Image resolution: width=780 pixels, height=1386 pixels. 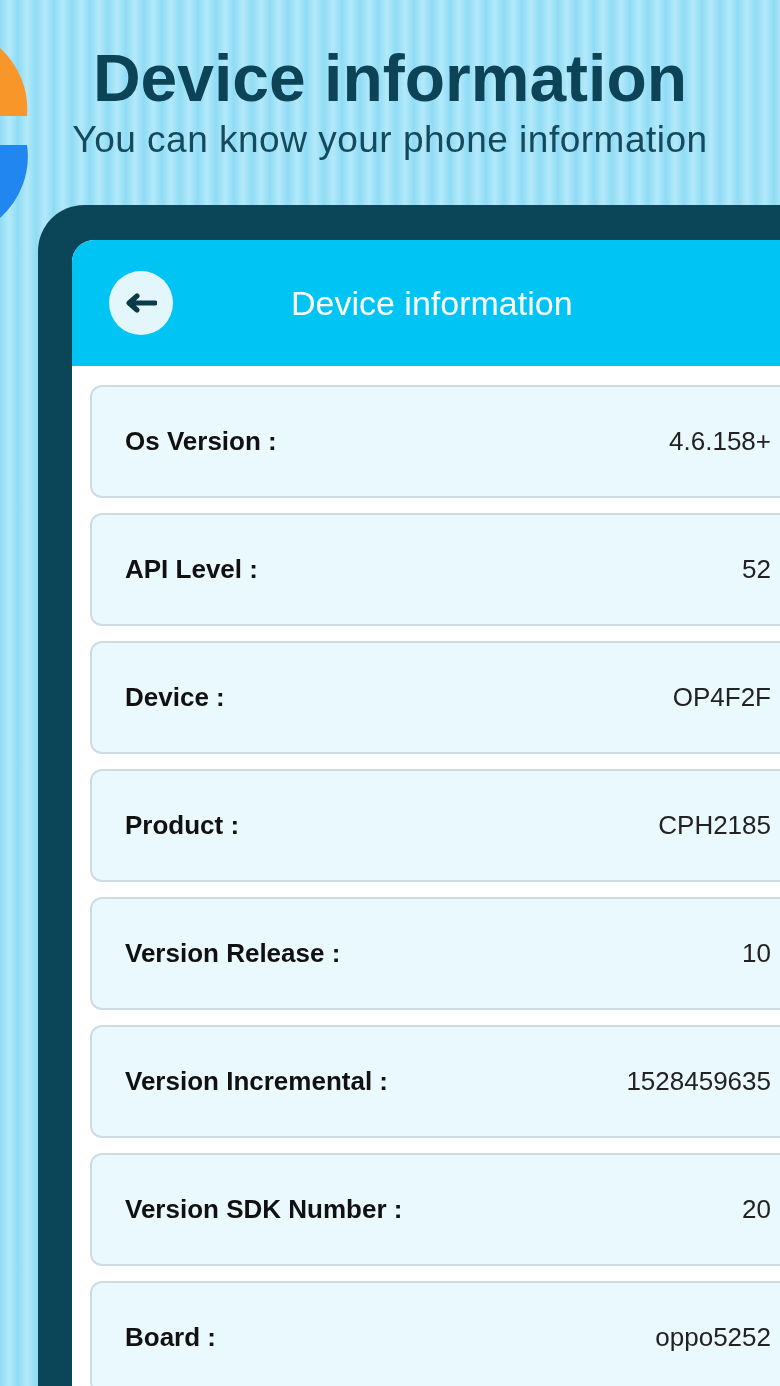 What do you see at coordinates (698, 1081) in the screenshot?
I see `info-value: 1528459635` at bounding box center [698, 1081].